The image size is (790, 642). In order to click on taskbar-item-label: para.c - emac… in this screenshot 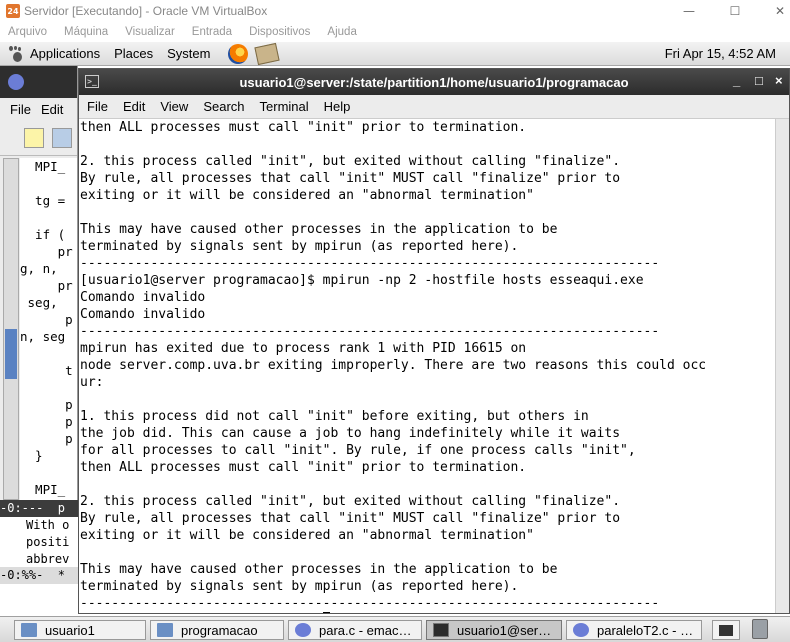, I will do `click(365, 630)`.